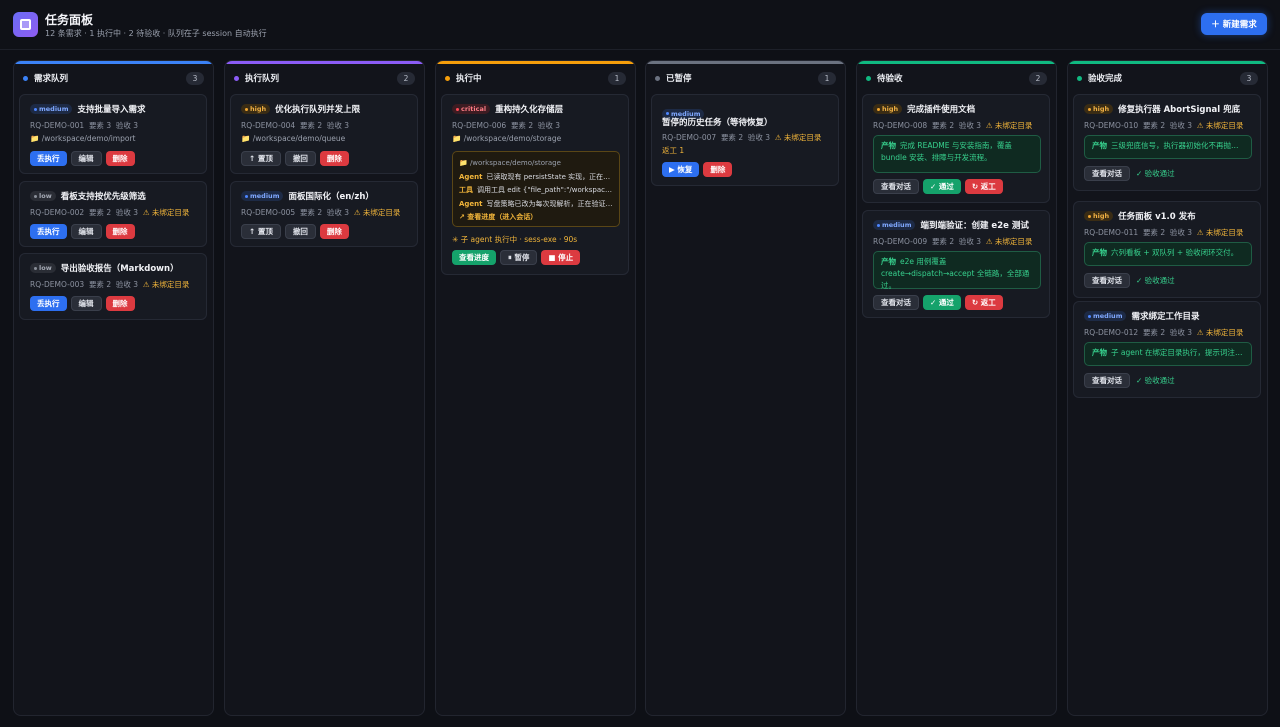  Describe the element at coordinates (406, 78) in the screenshot. I see `column-count-badge: 2` at that location.